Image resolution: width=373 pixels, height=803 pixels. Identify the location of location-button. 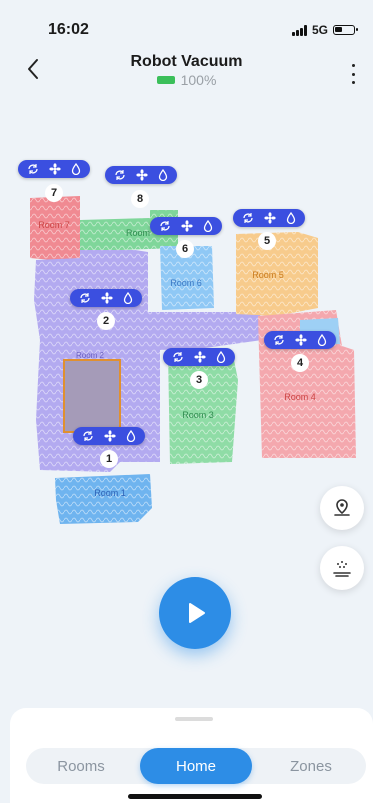
(342, 508).